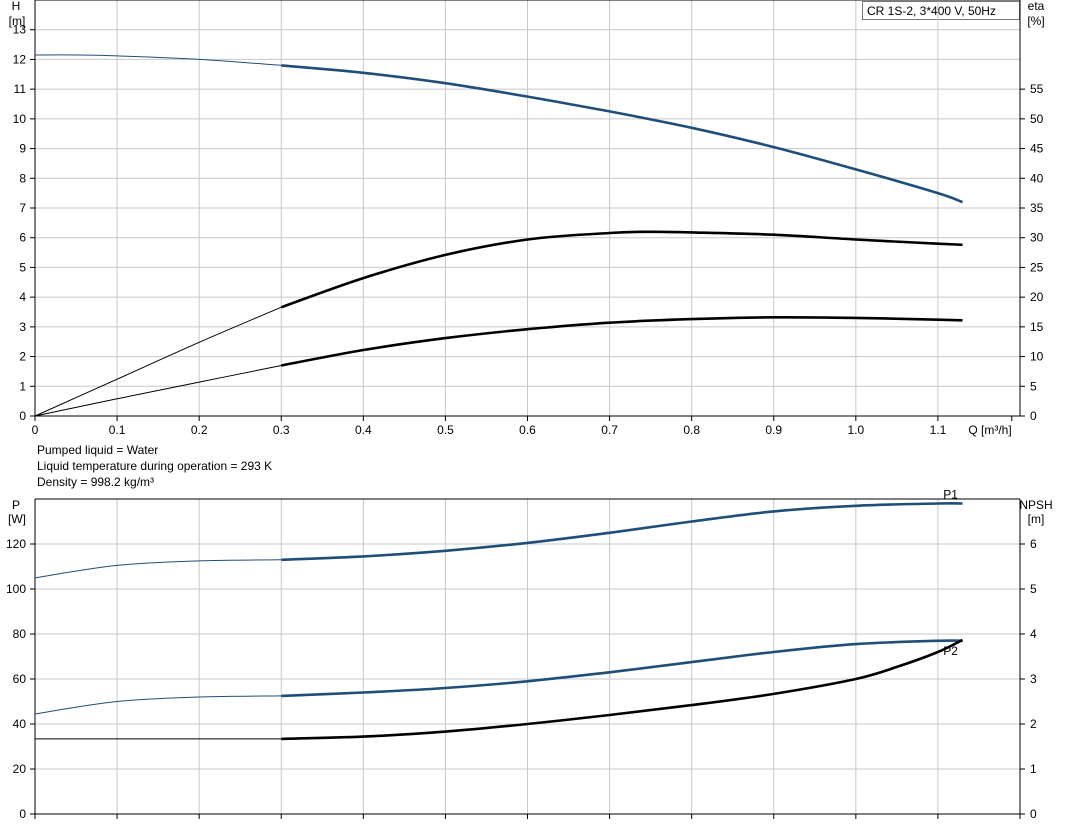 This screenshot has width=1071, height=833. What do you see at coordinates (1037, 89) in the screenshot?
I see `panel1-right-tick-label: 55` at bounding box center [1037, 89].